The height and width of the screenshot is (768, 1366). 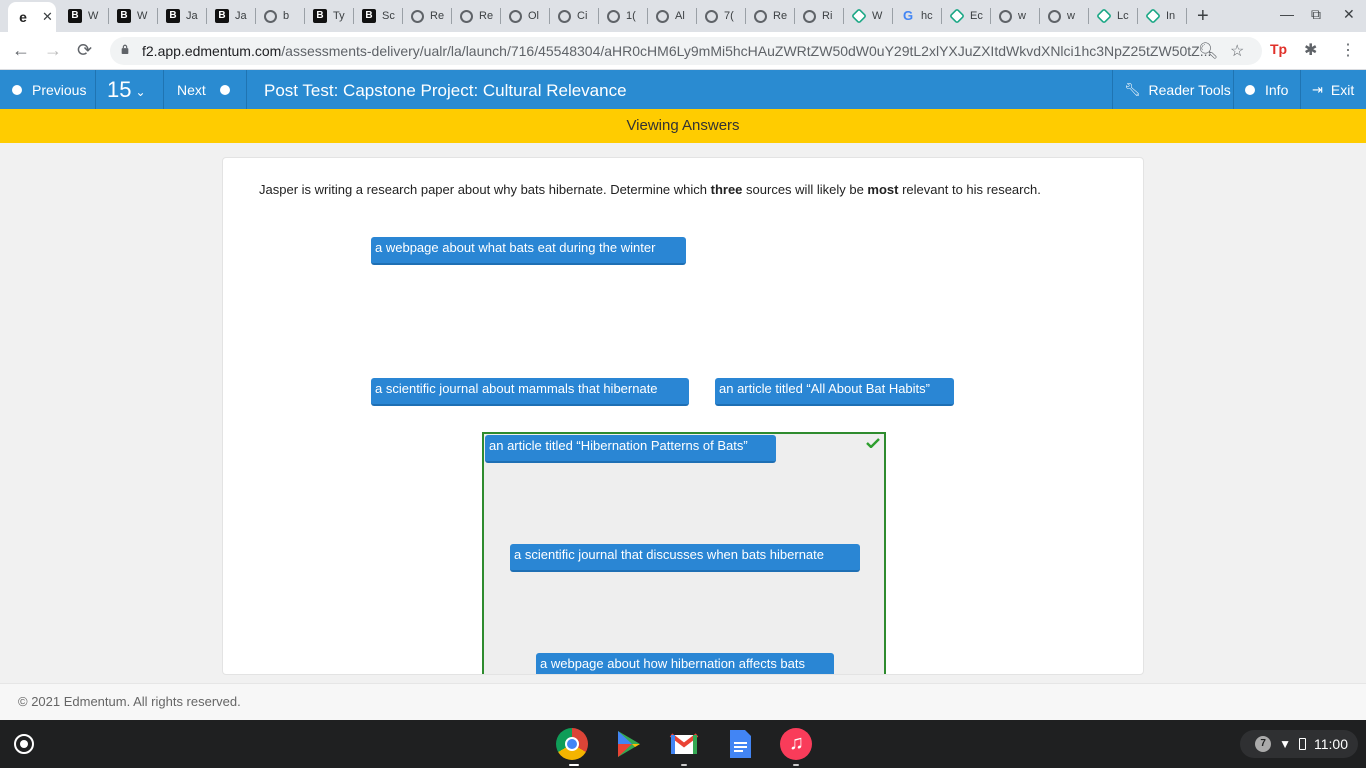 What do you see at coordinates (1277, 89) in the screenshot?
I see `info-label: Info` at bounding box center [1277, 89].